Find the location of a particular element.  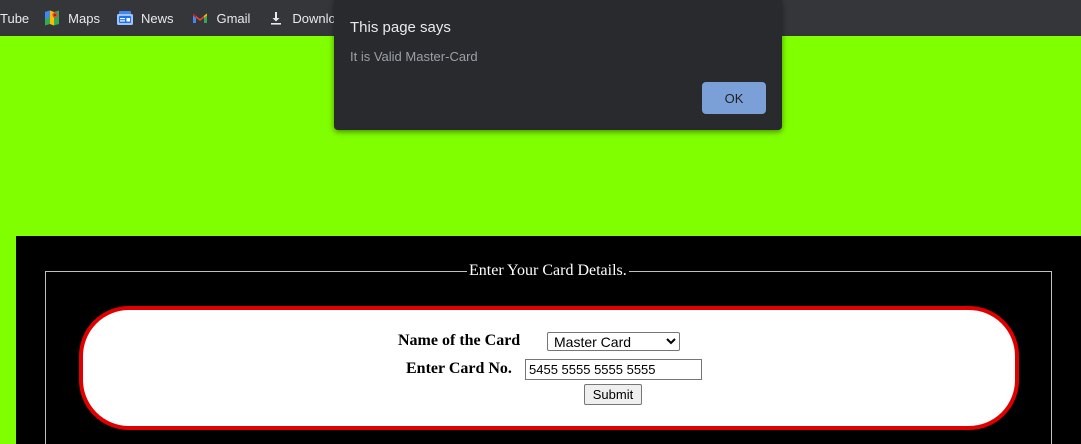

bookmark-label: Maps is located at coordinates (84, 18).